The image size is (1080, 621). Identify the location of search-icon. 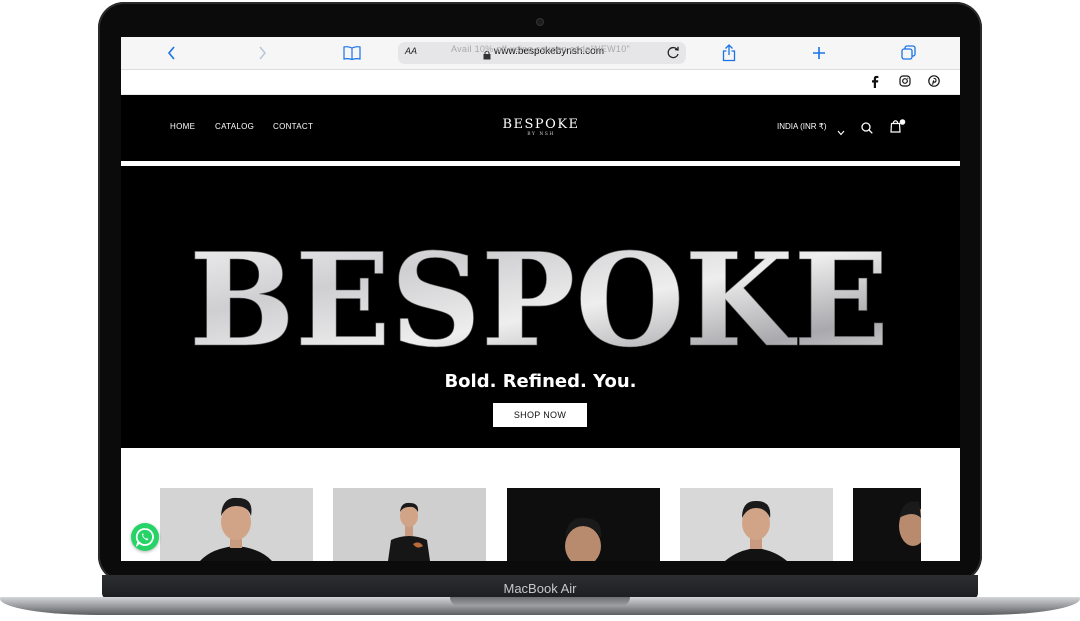
(867, 130).